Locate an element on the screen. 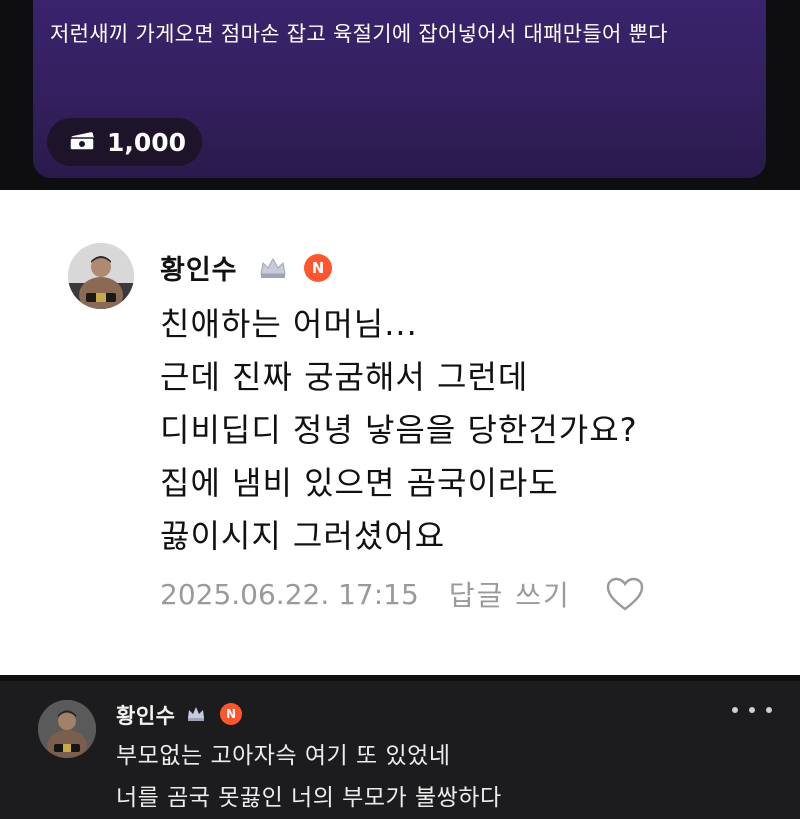 This screenshot has width=800, height=819. donation-amount-pill: 1,000 is located at coordinates (124, 142).